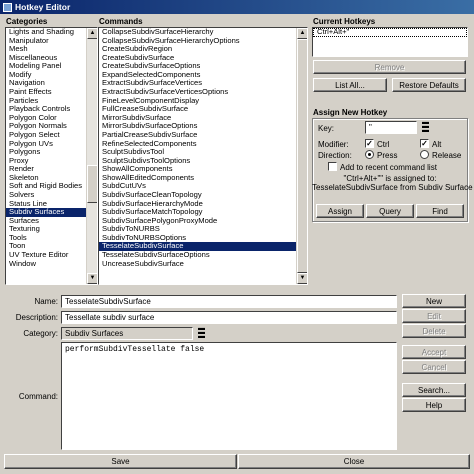  I want to click on category-list-item: Polygon UVs, so click(46, 144).